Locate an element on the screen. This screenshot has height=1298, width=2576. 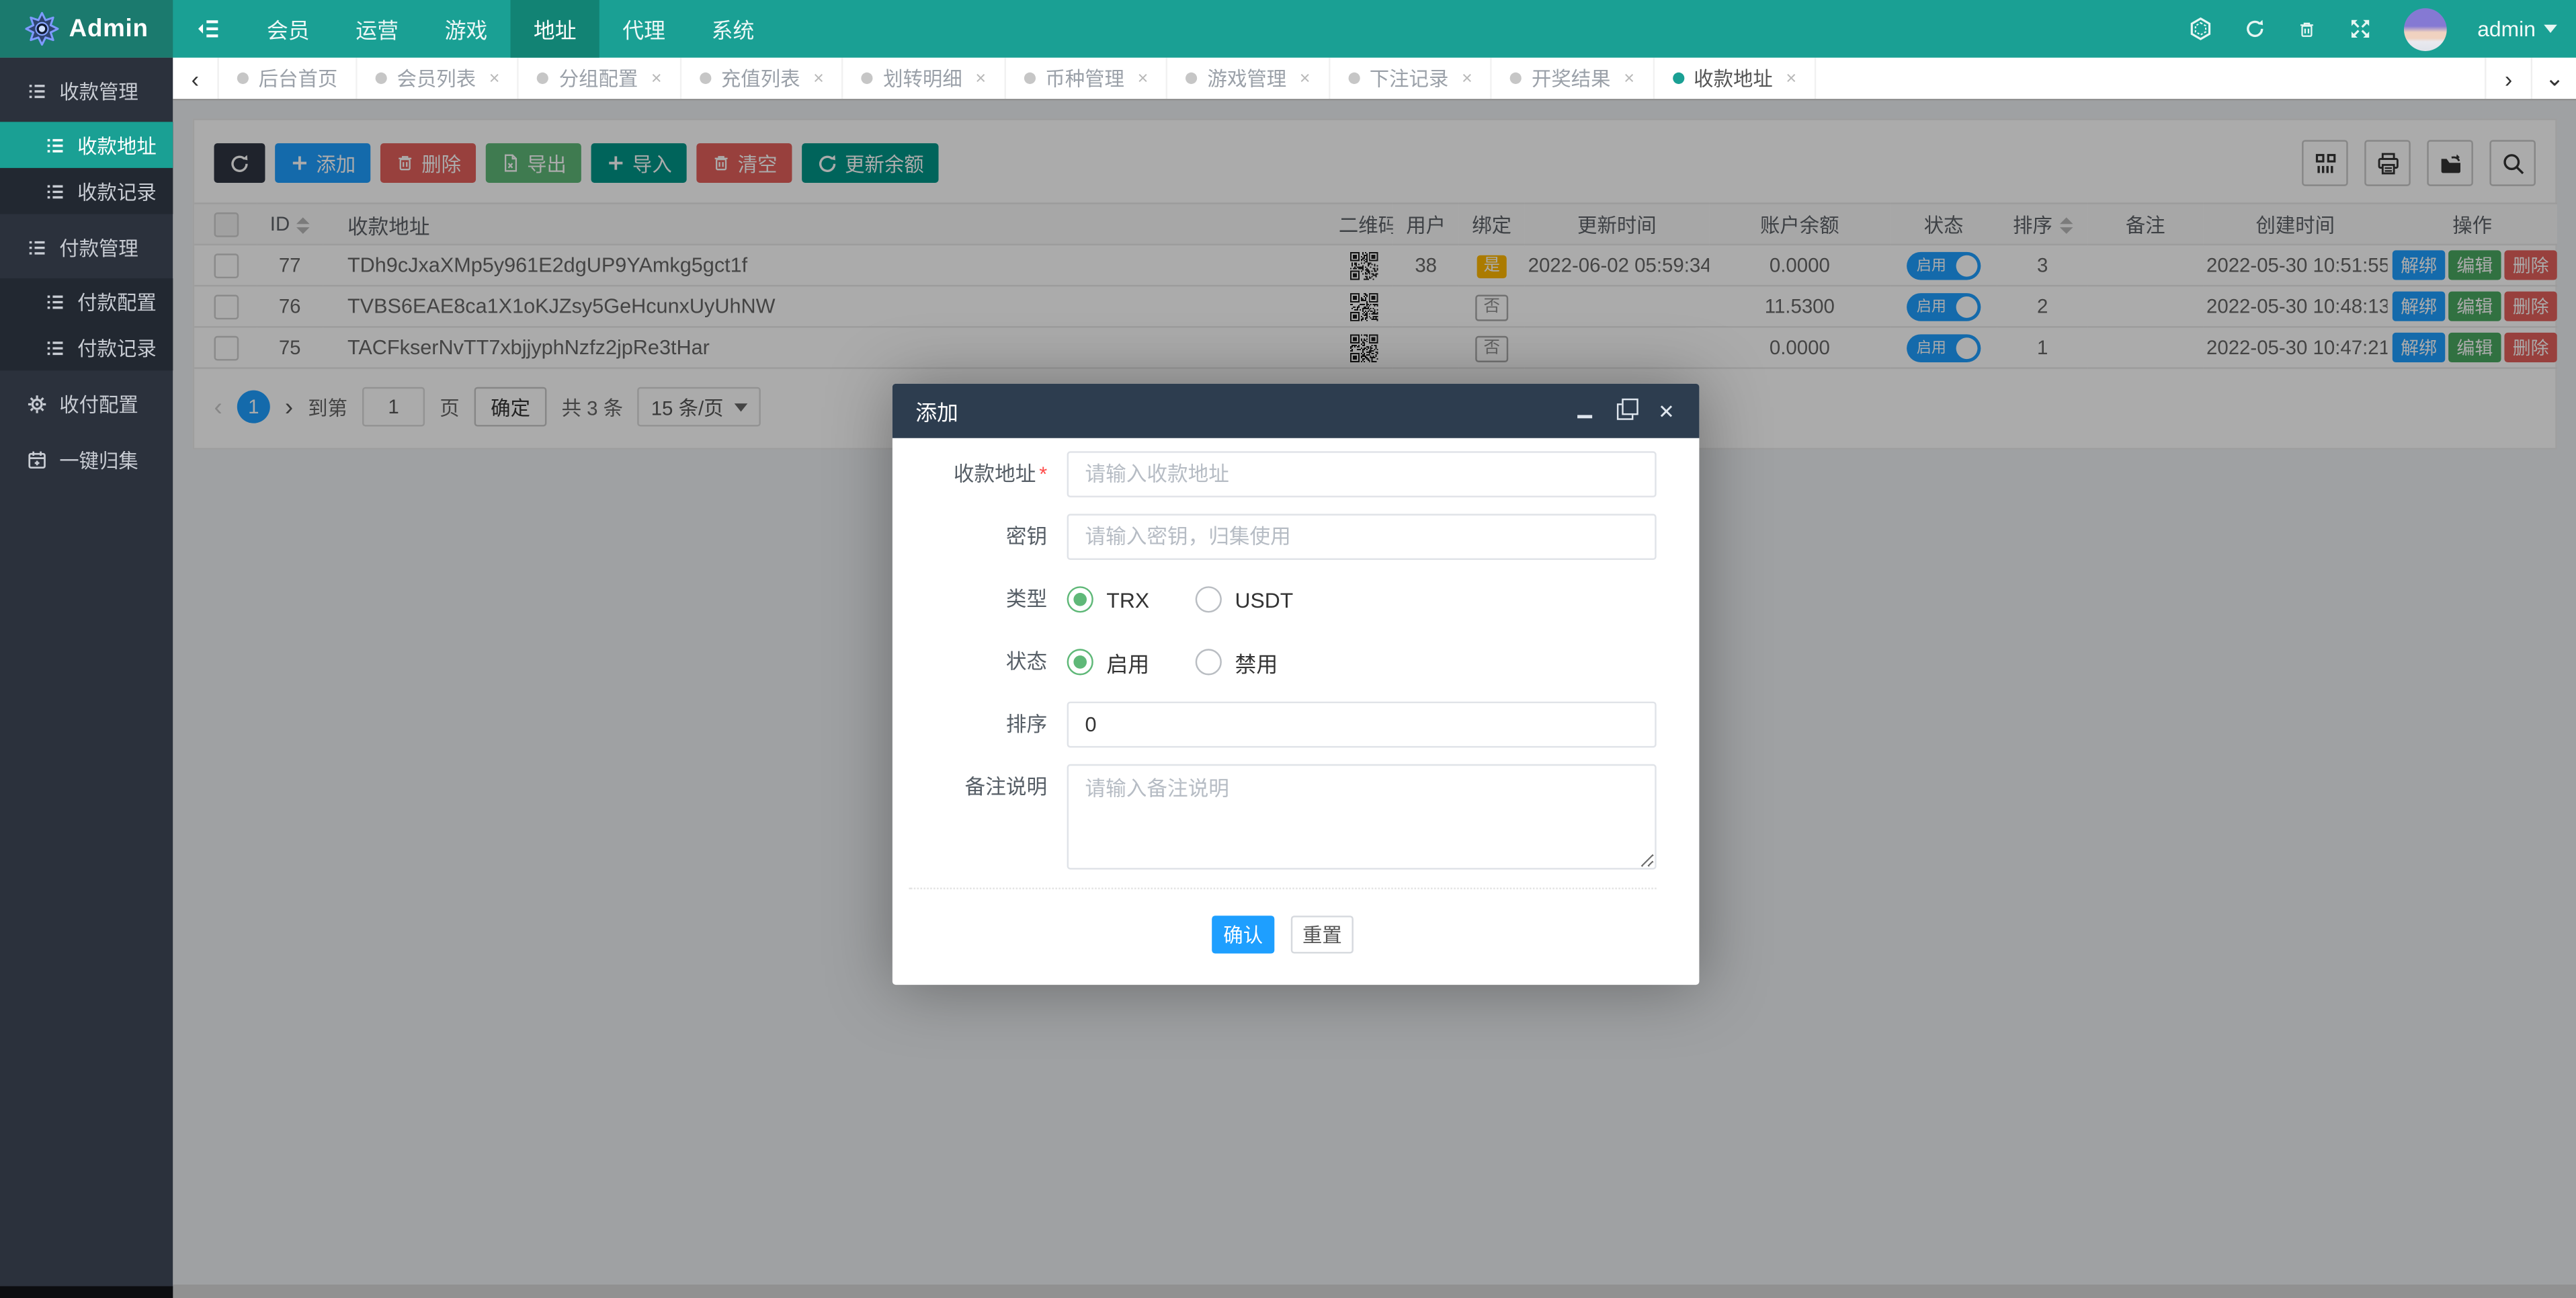
type-radio-usdt: USDT is located at coordinates (1244, 599).